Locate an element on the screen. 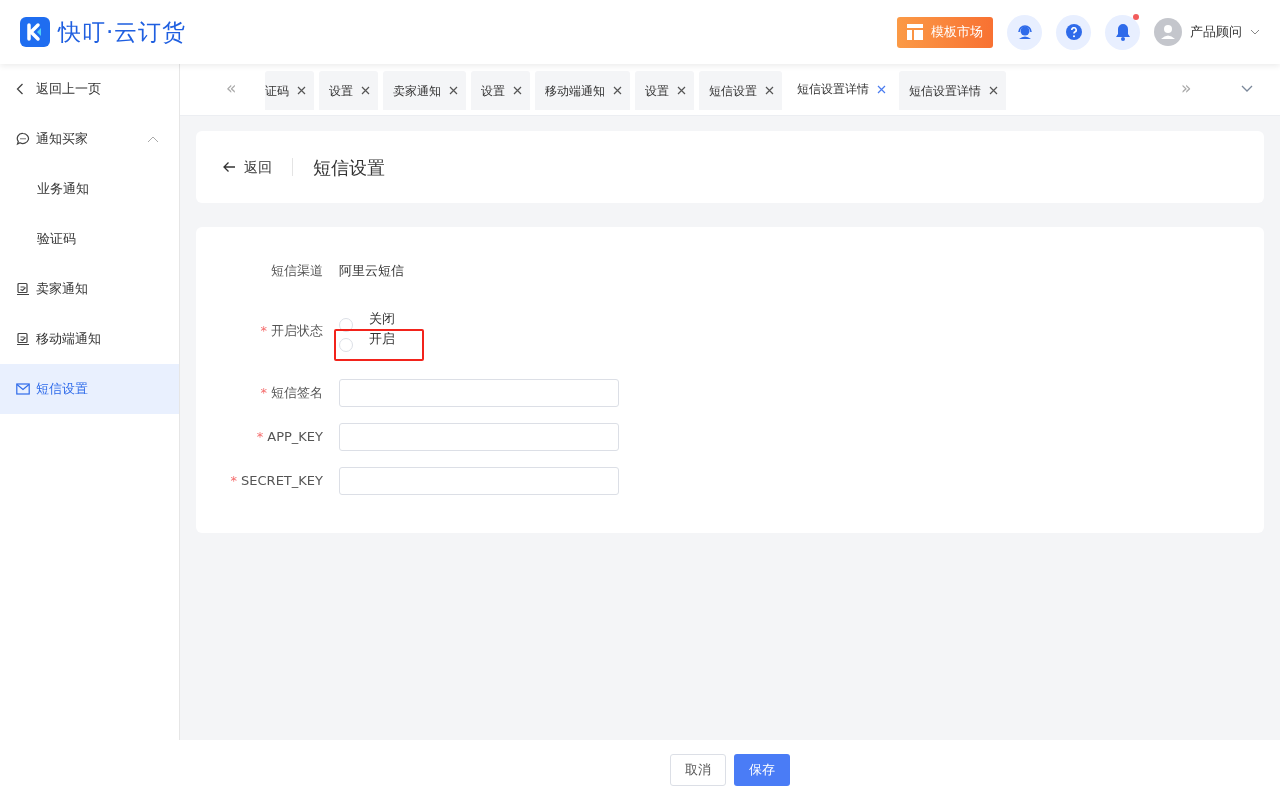  help-icon is located at coordinates (1073, 32).